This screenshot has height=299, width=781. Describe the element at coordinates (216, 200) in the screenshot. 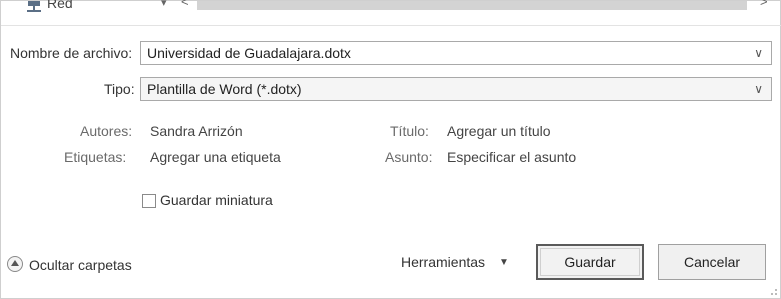

I see `save-thumbnail-label: Guardar miniatura` at that location.